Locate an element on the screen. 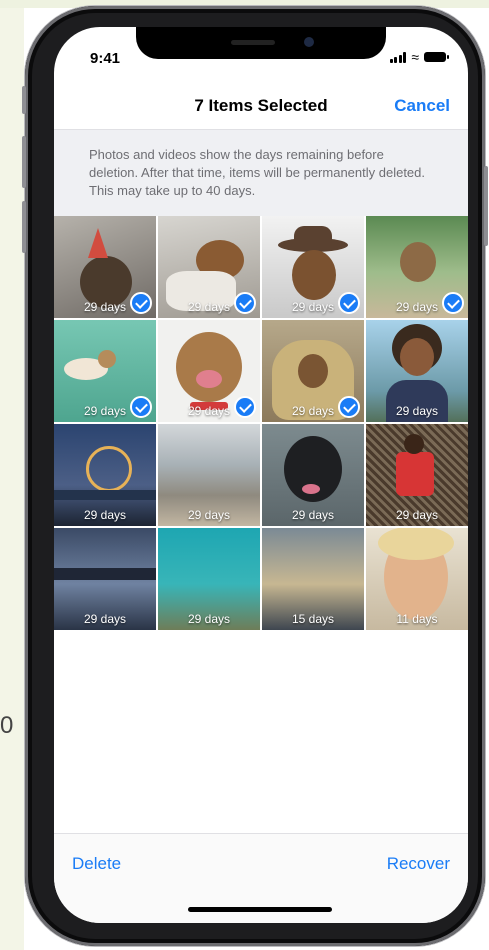 Image resolution: width=489 pixels, height=950 pixels. status-icons: ≈ is located at coordinates (419, 57).